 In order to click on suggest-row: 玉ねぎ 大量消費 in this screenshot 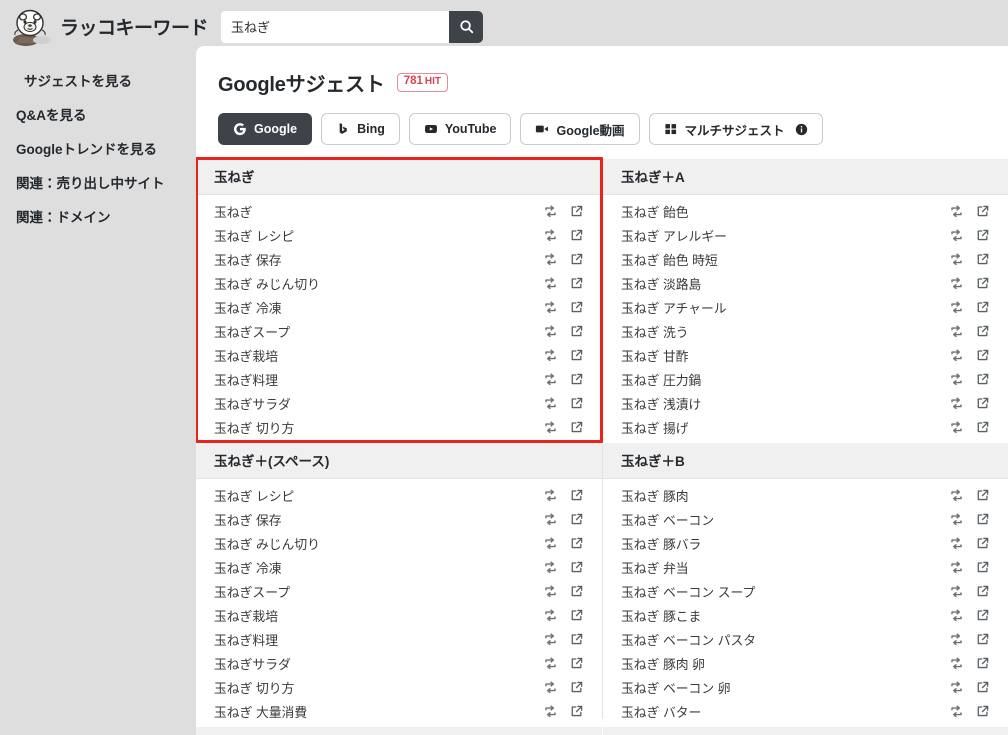, I will do `click(399, 711)`.